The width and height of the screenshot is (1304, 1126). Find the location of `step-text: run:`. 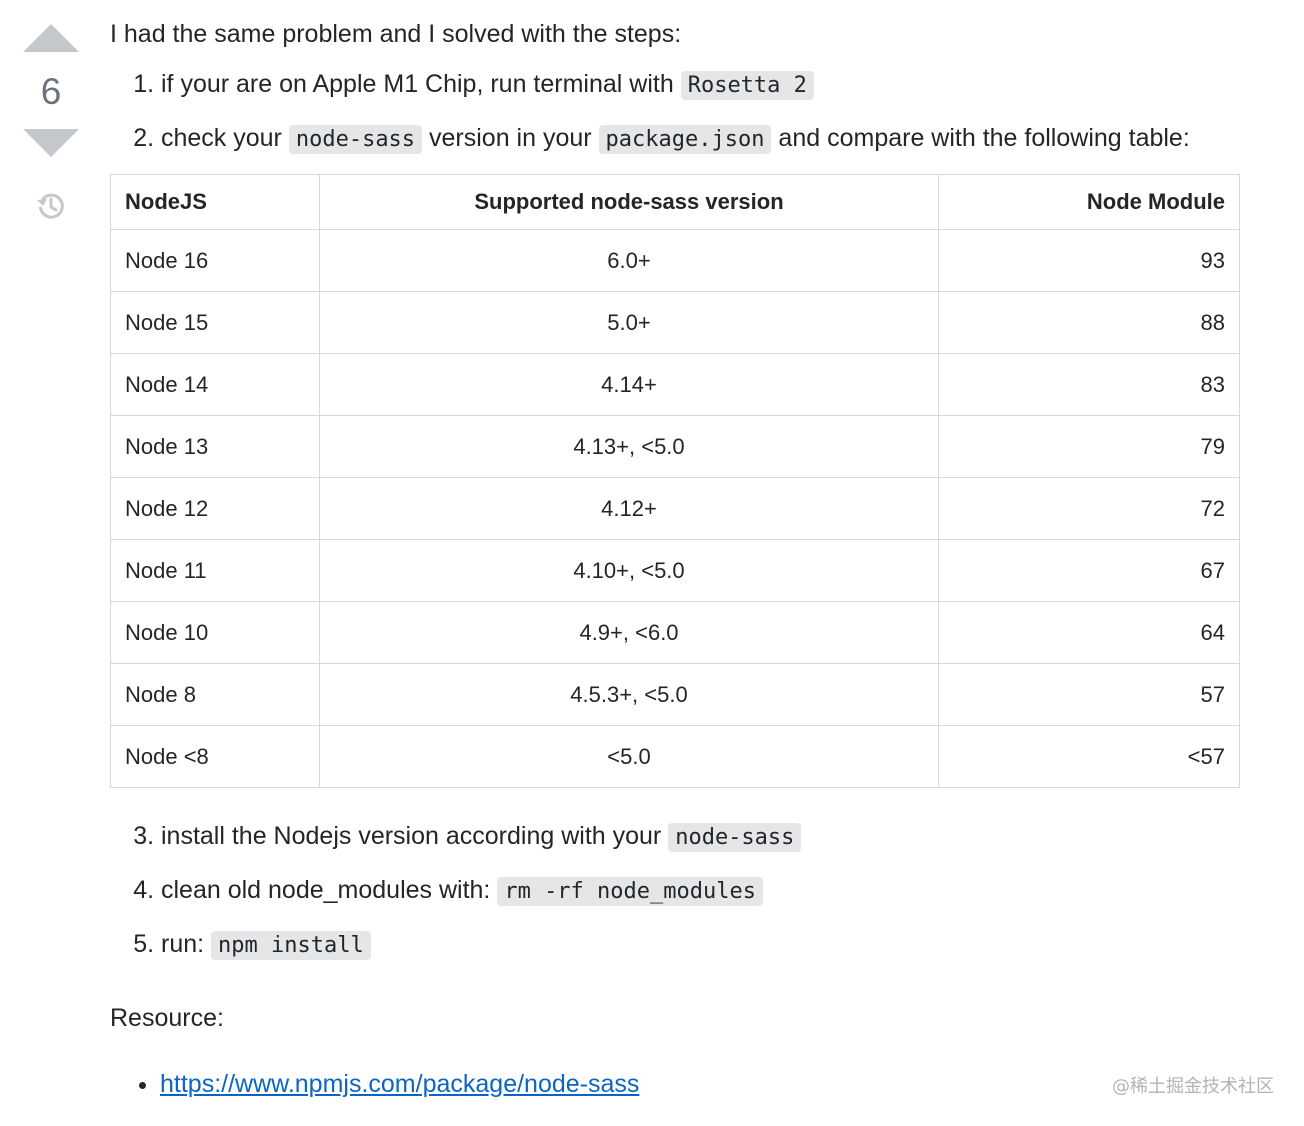

step-text: run: is located at coordinates (186, 944).